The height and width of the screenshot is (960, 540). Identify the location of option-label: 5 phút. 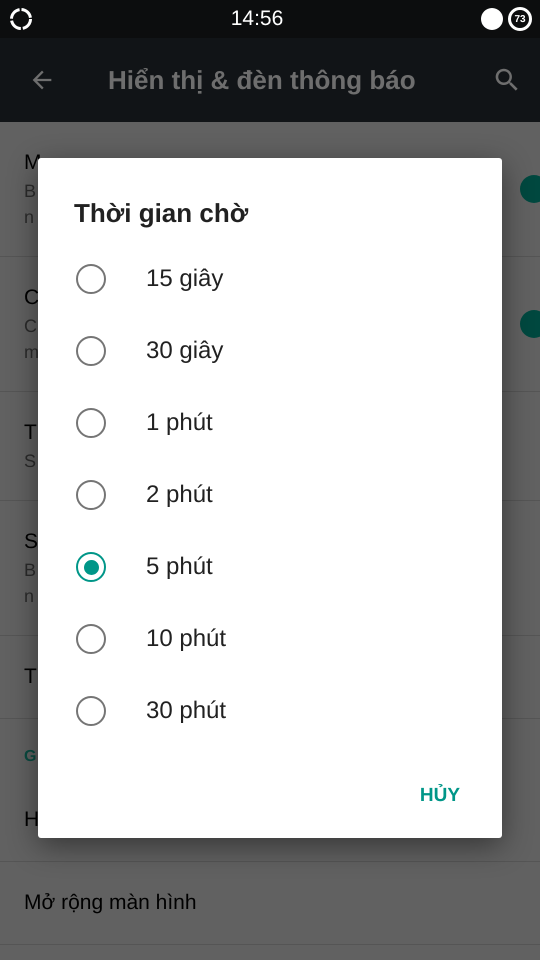
(179, 567).